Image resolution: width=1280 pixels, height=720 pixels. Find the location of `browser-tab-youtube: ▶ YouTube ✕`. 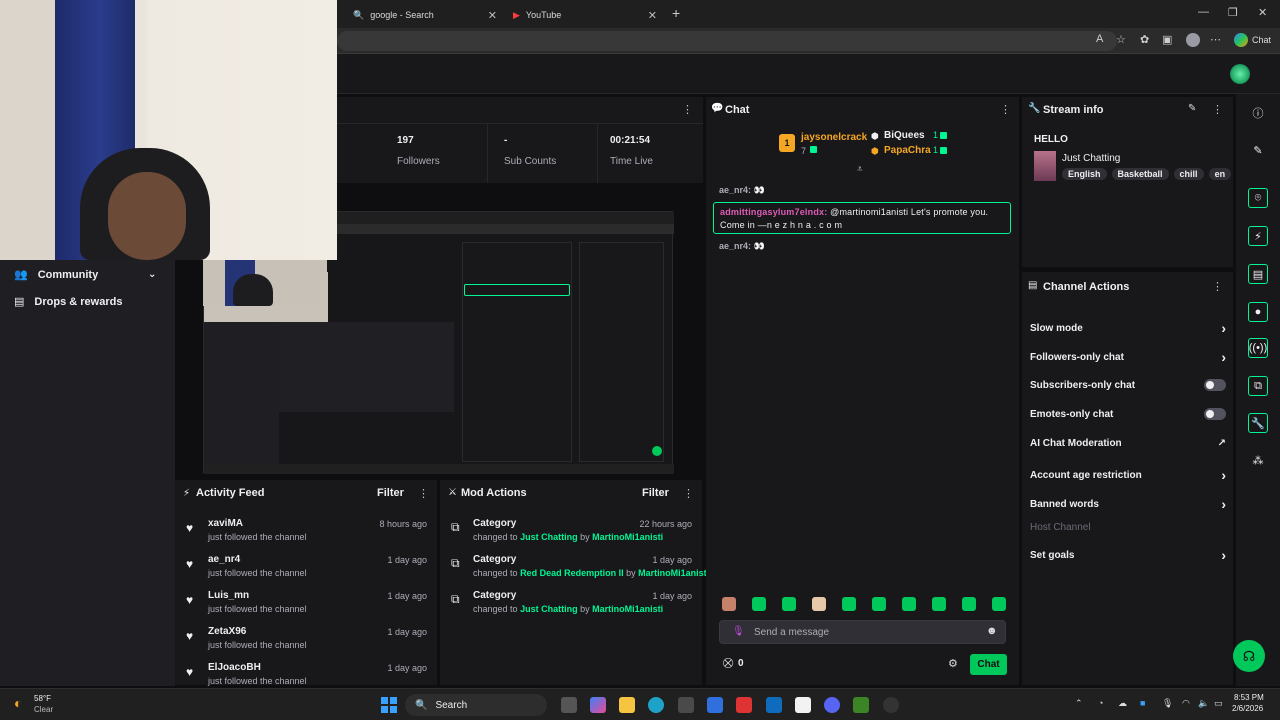

browser-tab-youtube: ▶ YouTube ✕ is located at coordinates (585, 15).